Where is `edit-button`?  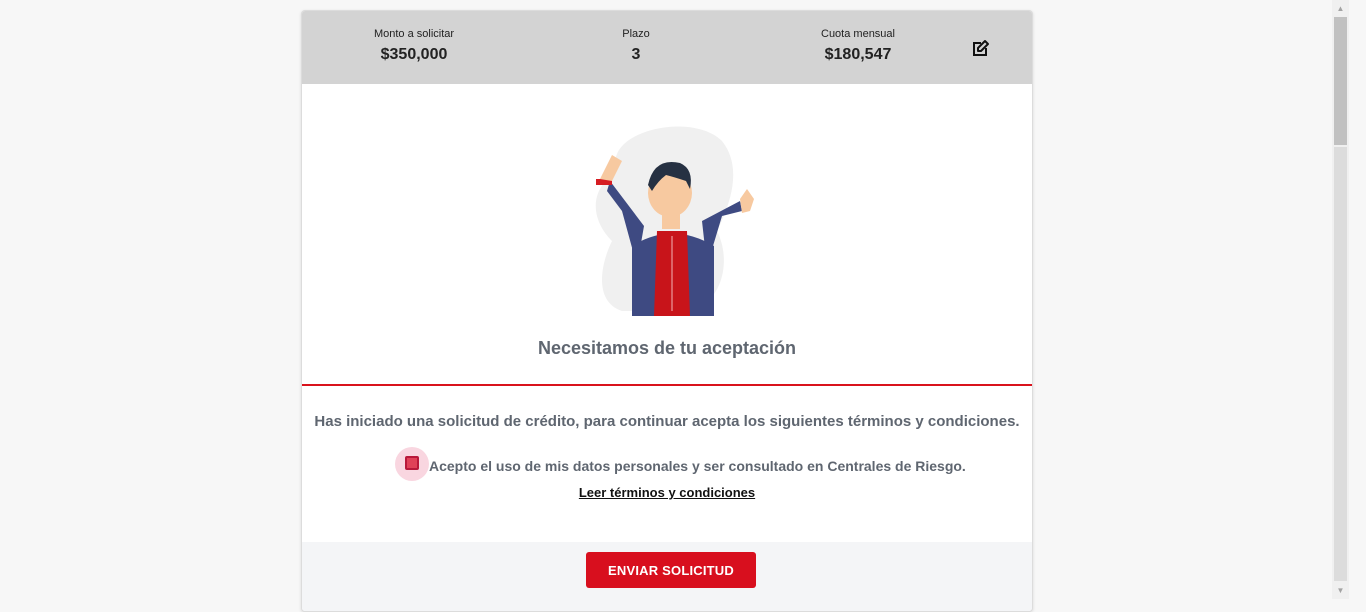 edit-button is located at coordinates (980, 49).